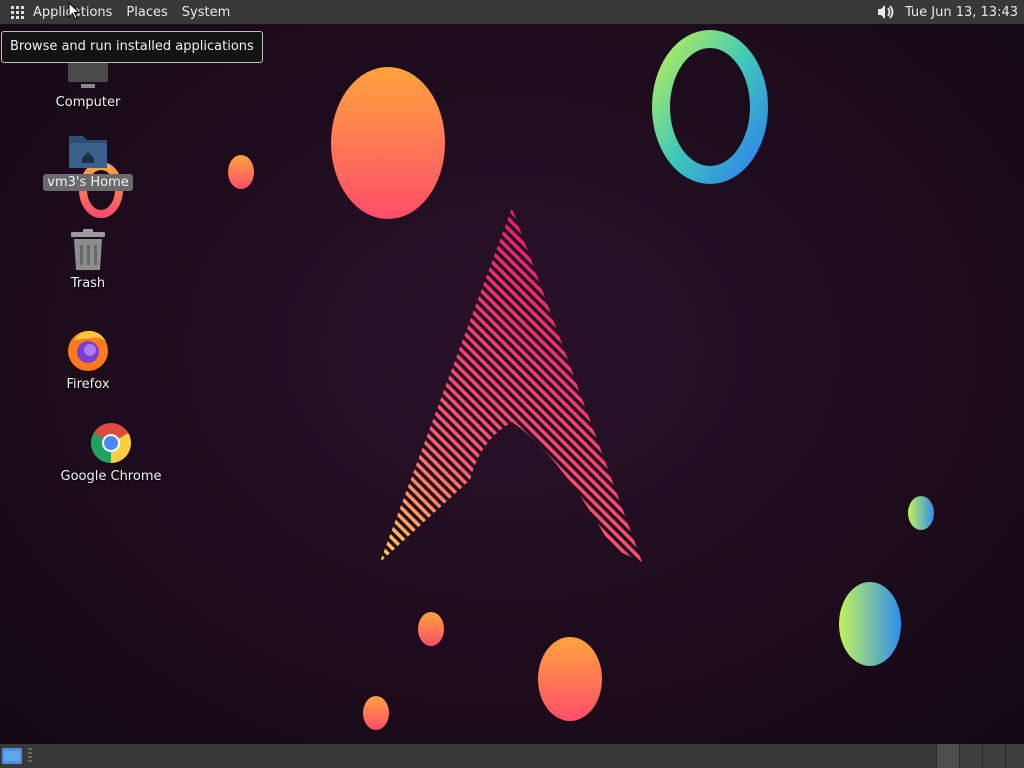 Image resolution: width=1024 pixels, height=768 pixels. Describe the element at coordinates (12, 756) in the screenshot. I see `show-desktop-icon` at that location.